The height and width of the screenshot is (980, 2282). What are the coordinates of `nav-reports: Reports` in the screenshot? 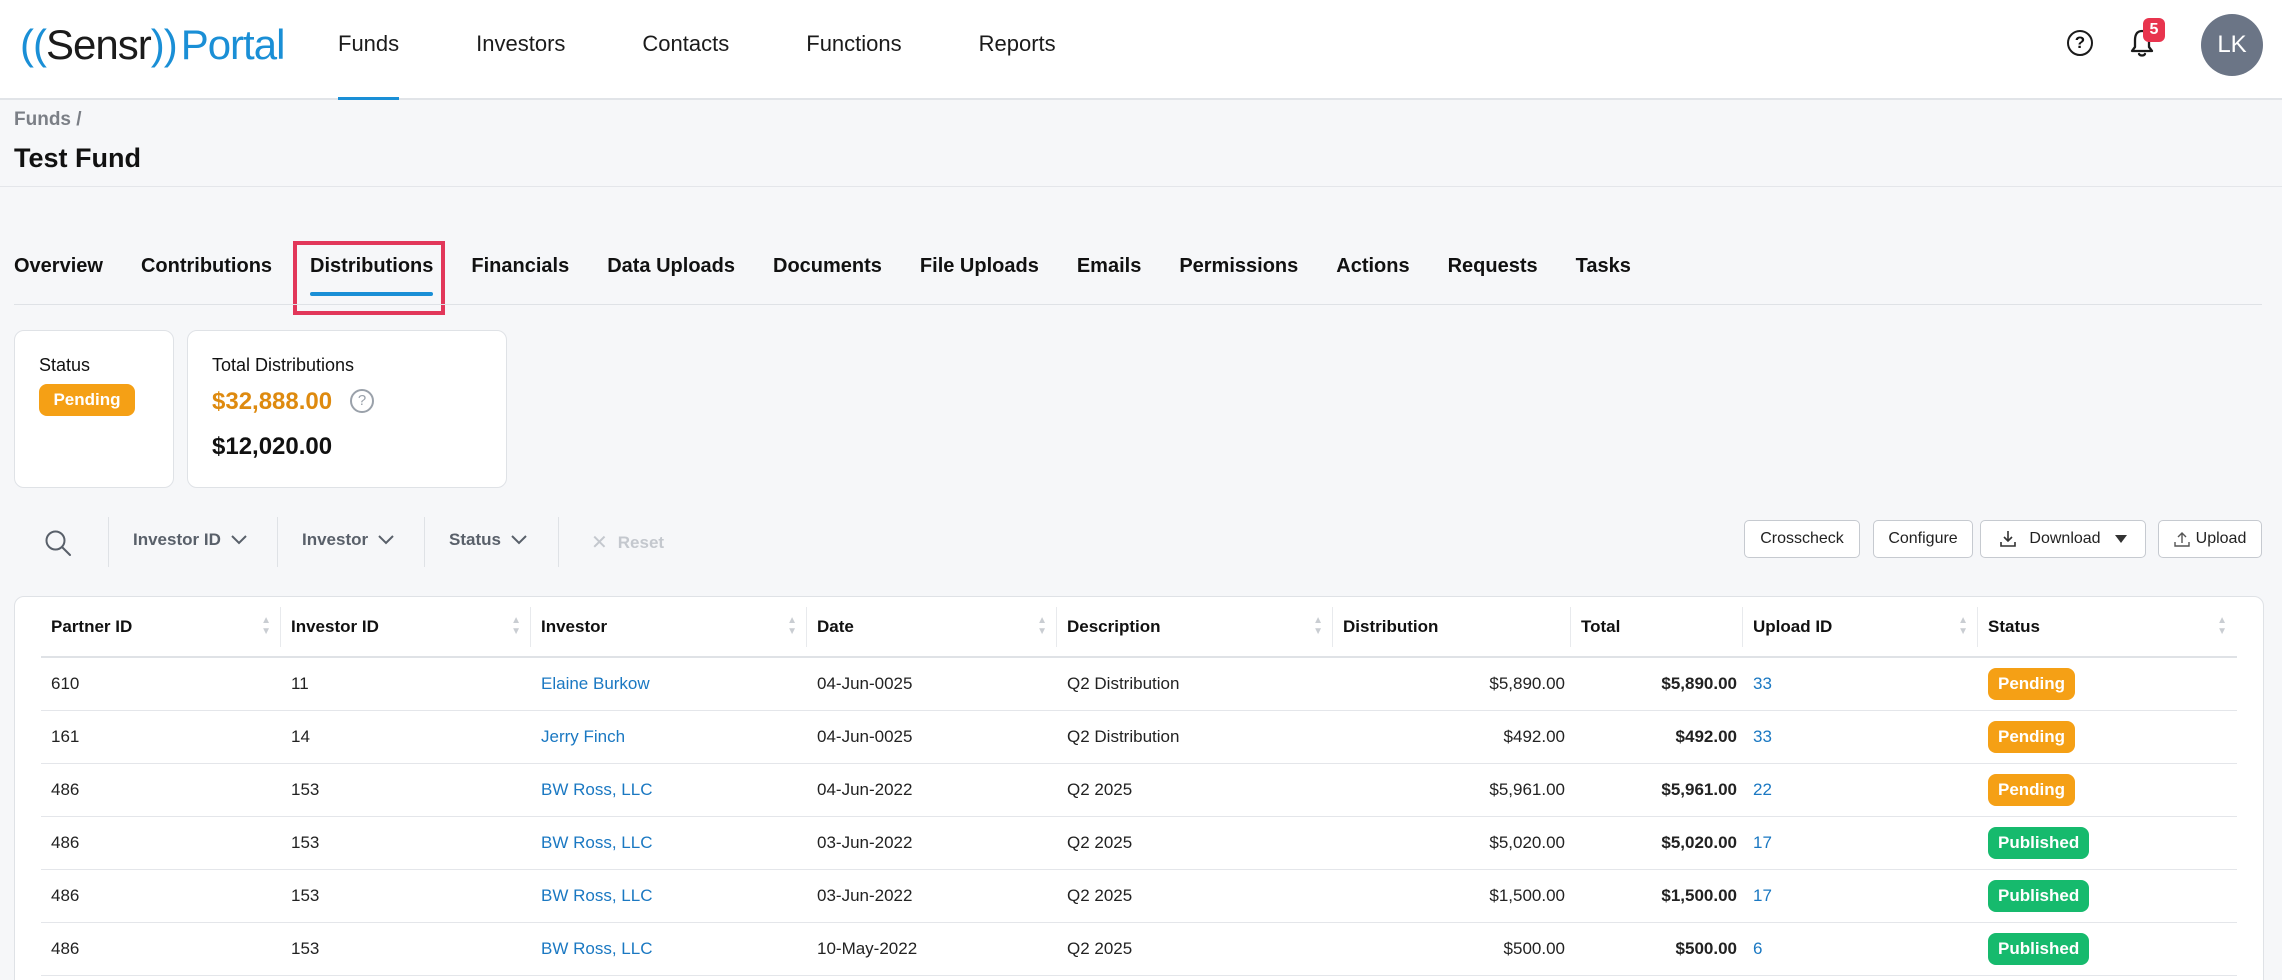 It's located at (1017, 50).